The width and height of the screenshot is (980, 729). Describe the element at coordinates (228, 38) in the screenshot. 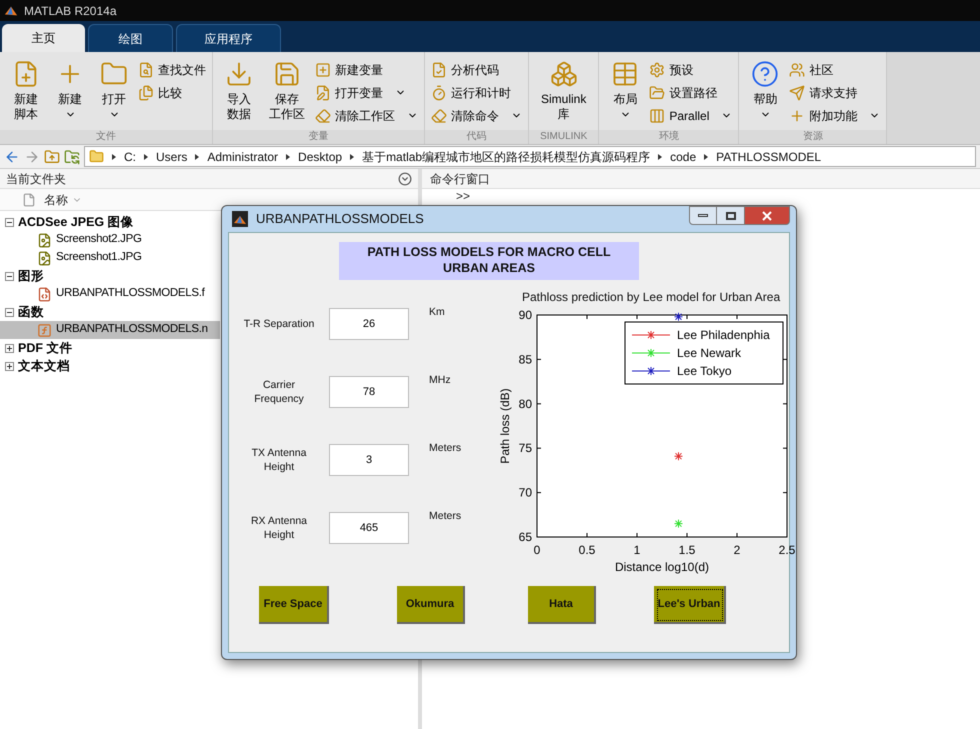

I see `ribbon-tab: 应用程序` at that location.